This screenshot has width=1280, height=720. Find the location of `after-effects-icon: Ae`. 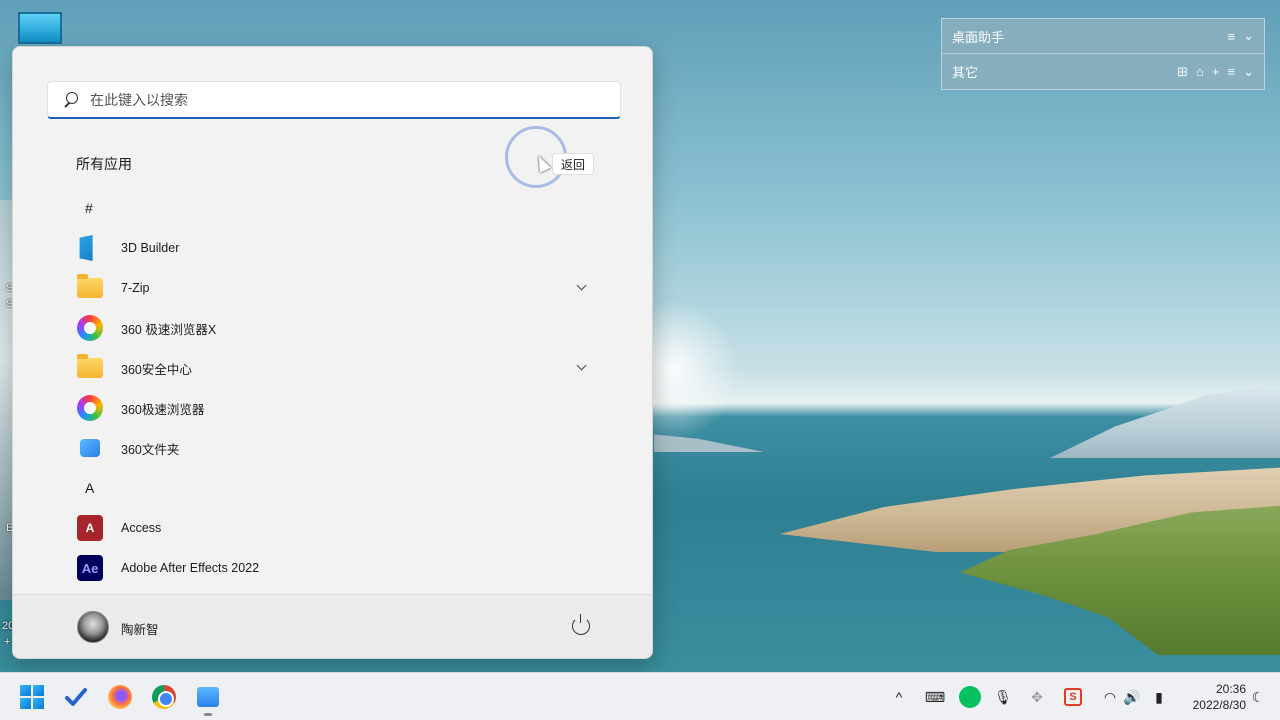

after-effects-icon: Ae is located at coordinates (90, 568).